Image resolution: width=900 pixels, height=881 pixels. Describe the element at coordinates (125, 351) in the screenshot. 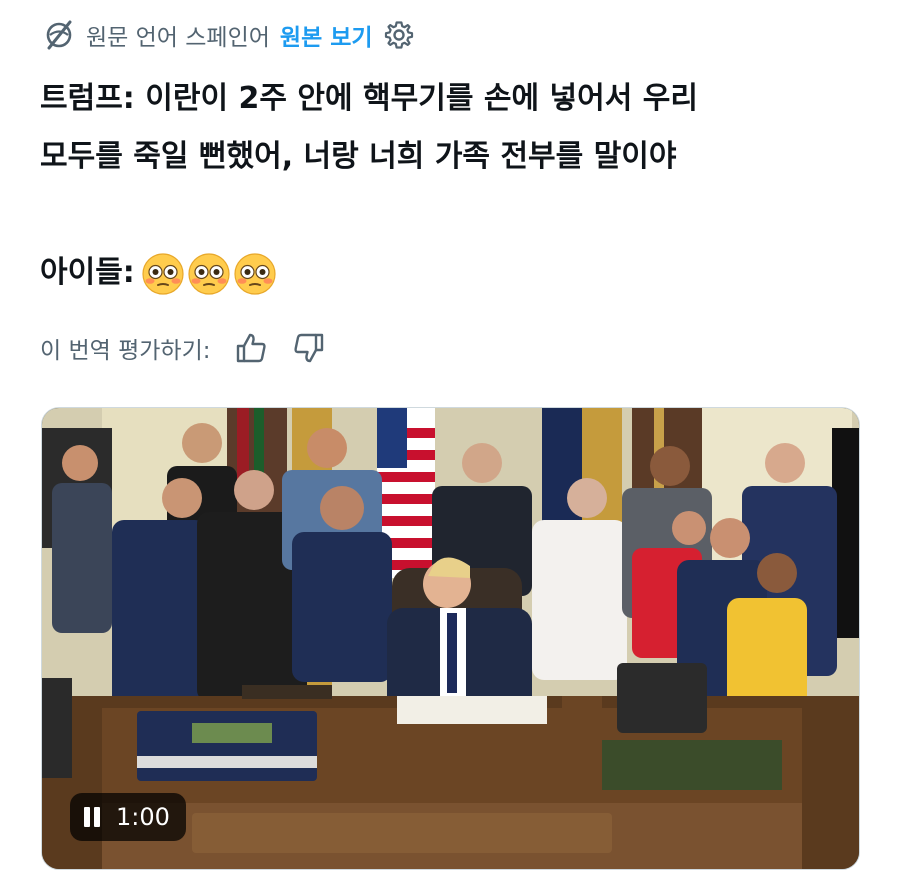

I see `rate-translation-label: 이 번역 평가하기:` at that location.